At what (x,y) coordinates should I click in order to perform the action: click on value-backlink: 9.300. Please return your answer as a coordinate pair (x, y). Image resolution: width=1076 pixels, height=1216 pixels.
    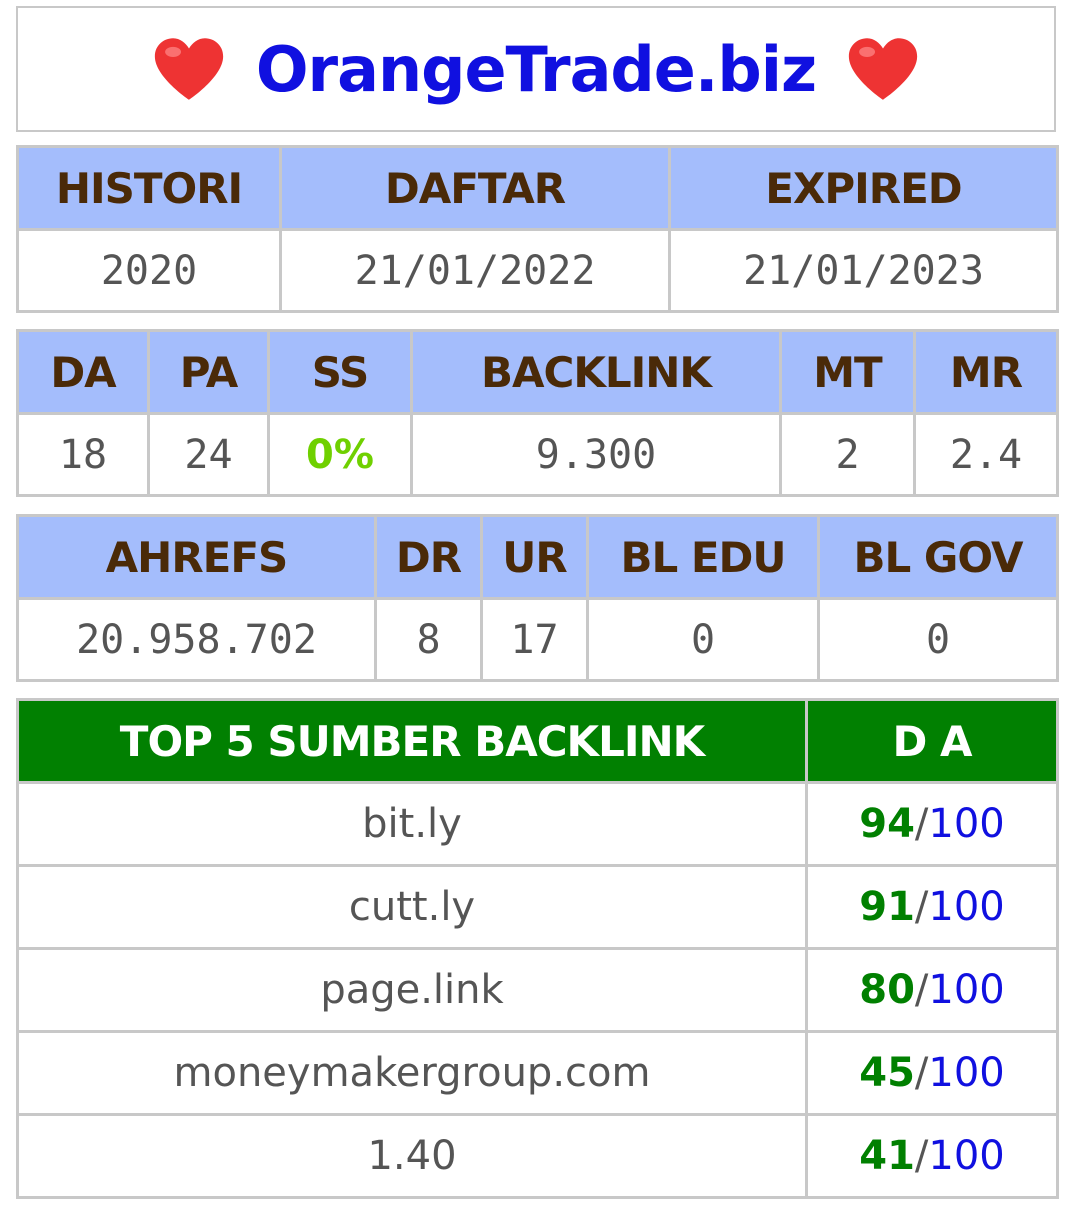
    Looking at the image, I should click on (596, 454).